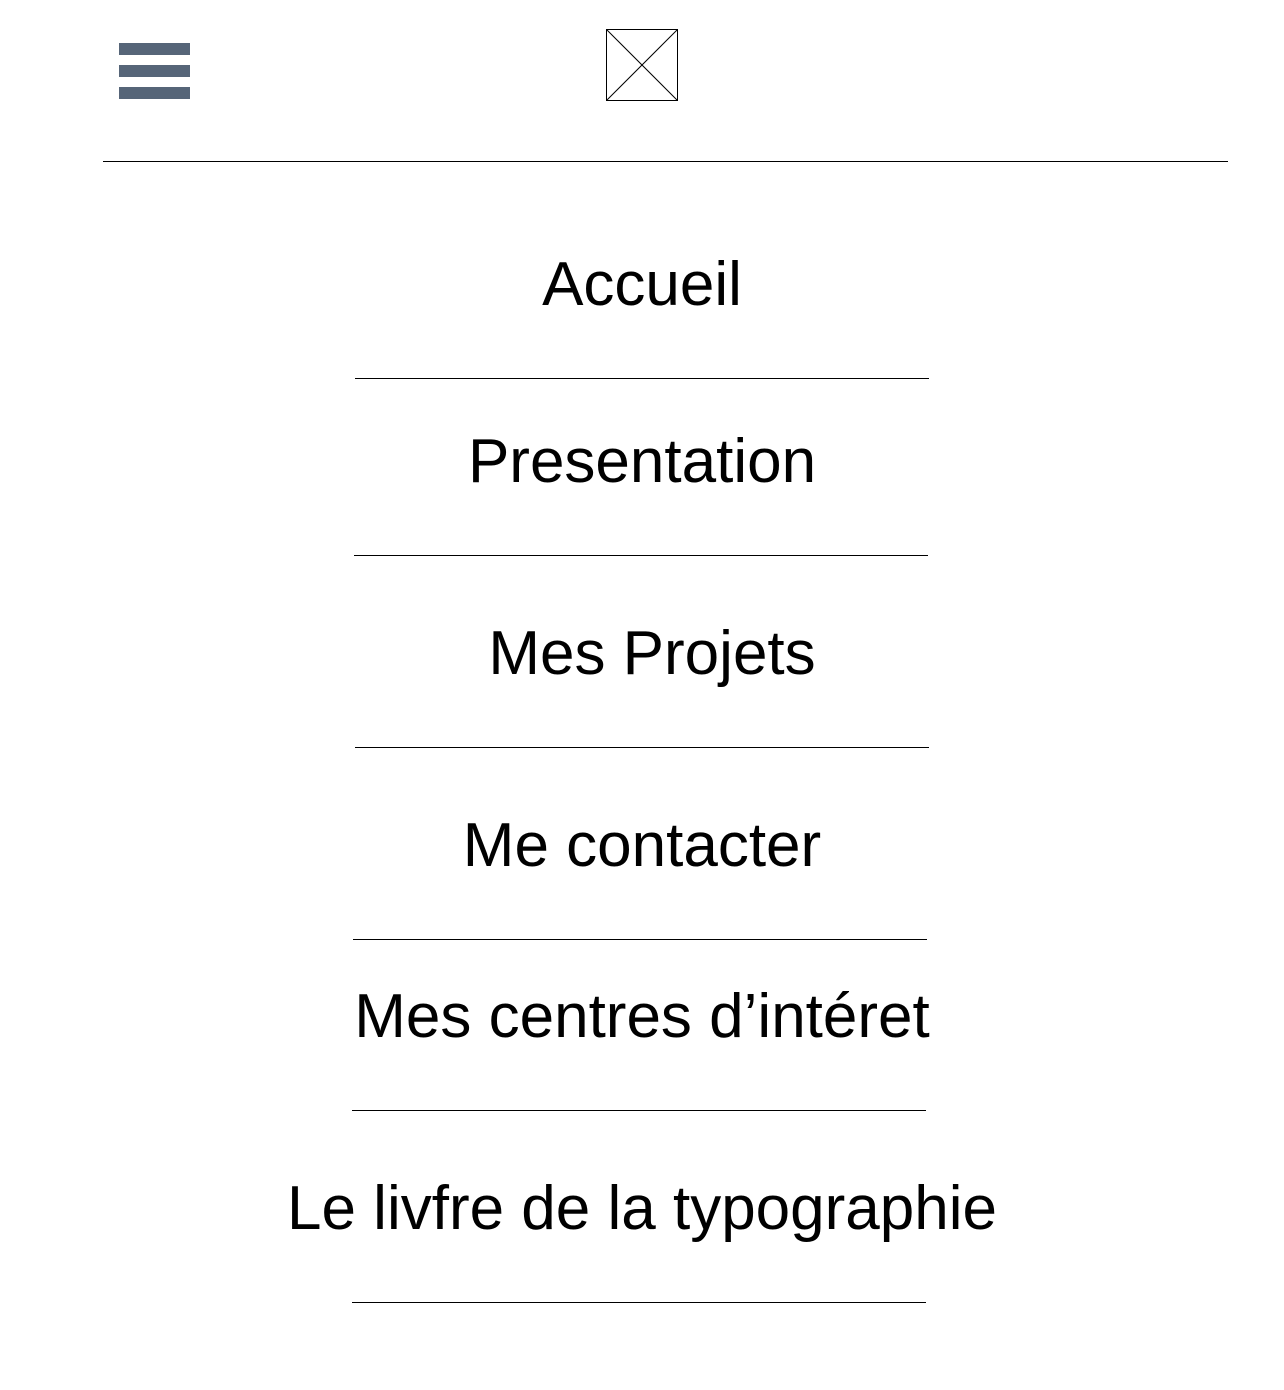 Image resolution: width=1284 pixels, height=1390 pixels. Describe the element at coordinates (665, 161) in the screenshot. I see `header-divider` at that location.